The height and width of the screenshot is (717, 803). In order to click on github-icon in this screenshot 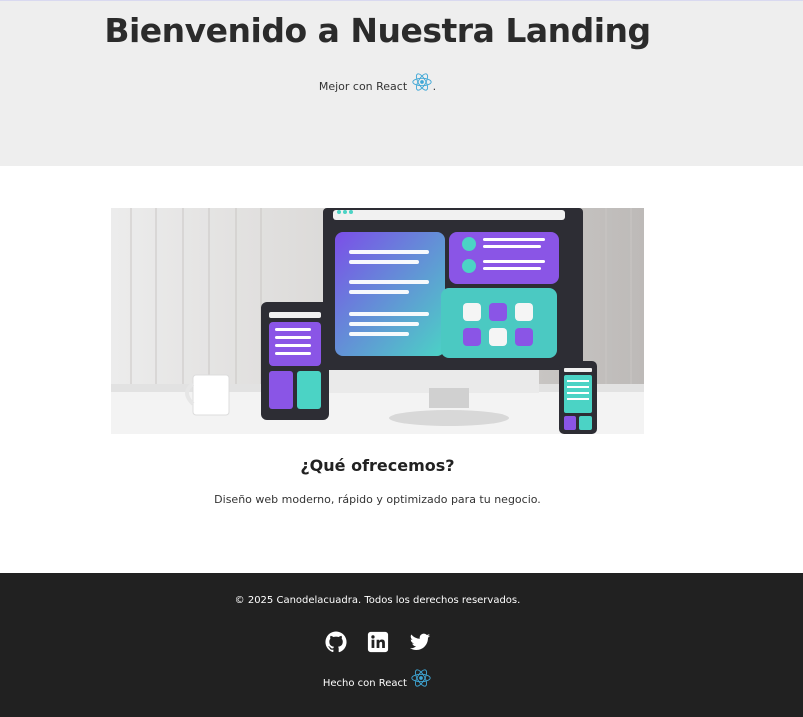, I will do `click(335, 642)`.